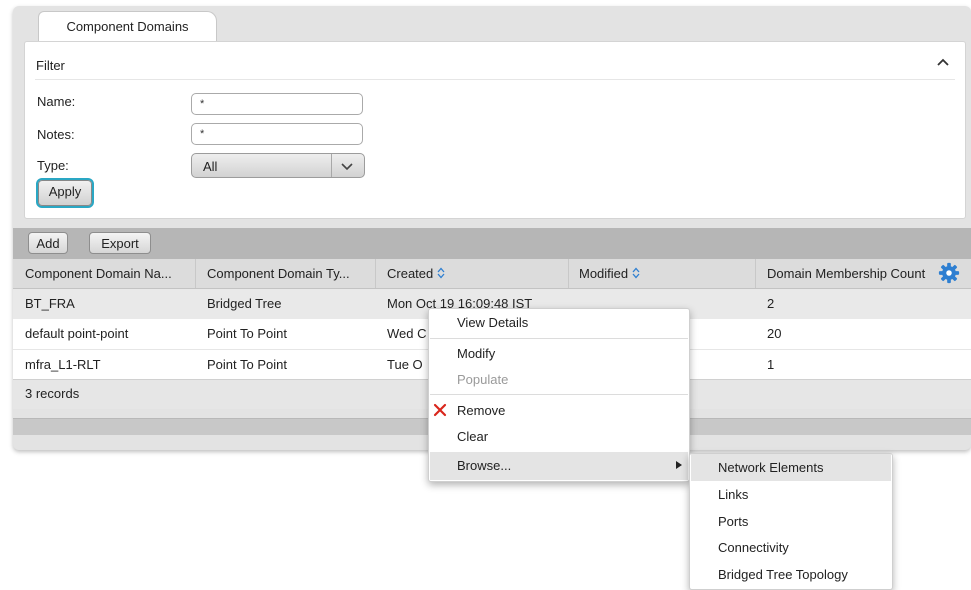 This screenshot has height=590, width=971. Describe the element at coordinates (771, 303) in the screenshot. I see `cell-count: 2` at that location.